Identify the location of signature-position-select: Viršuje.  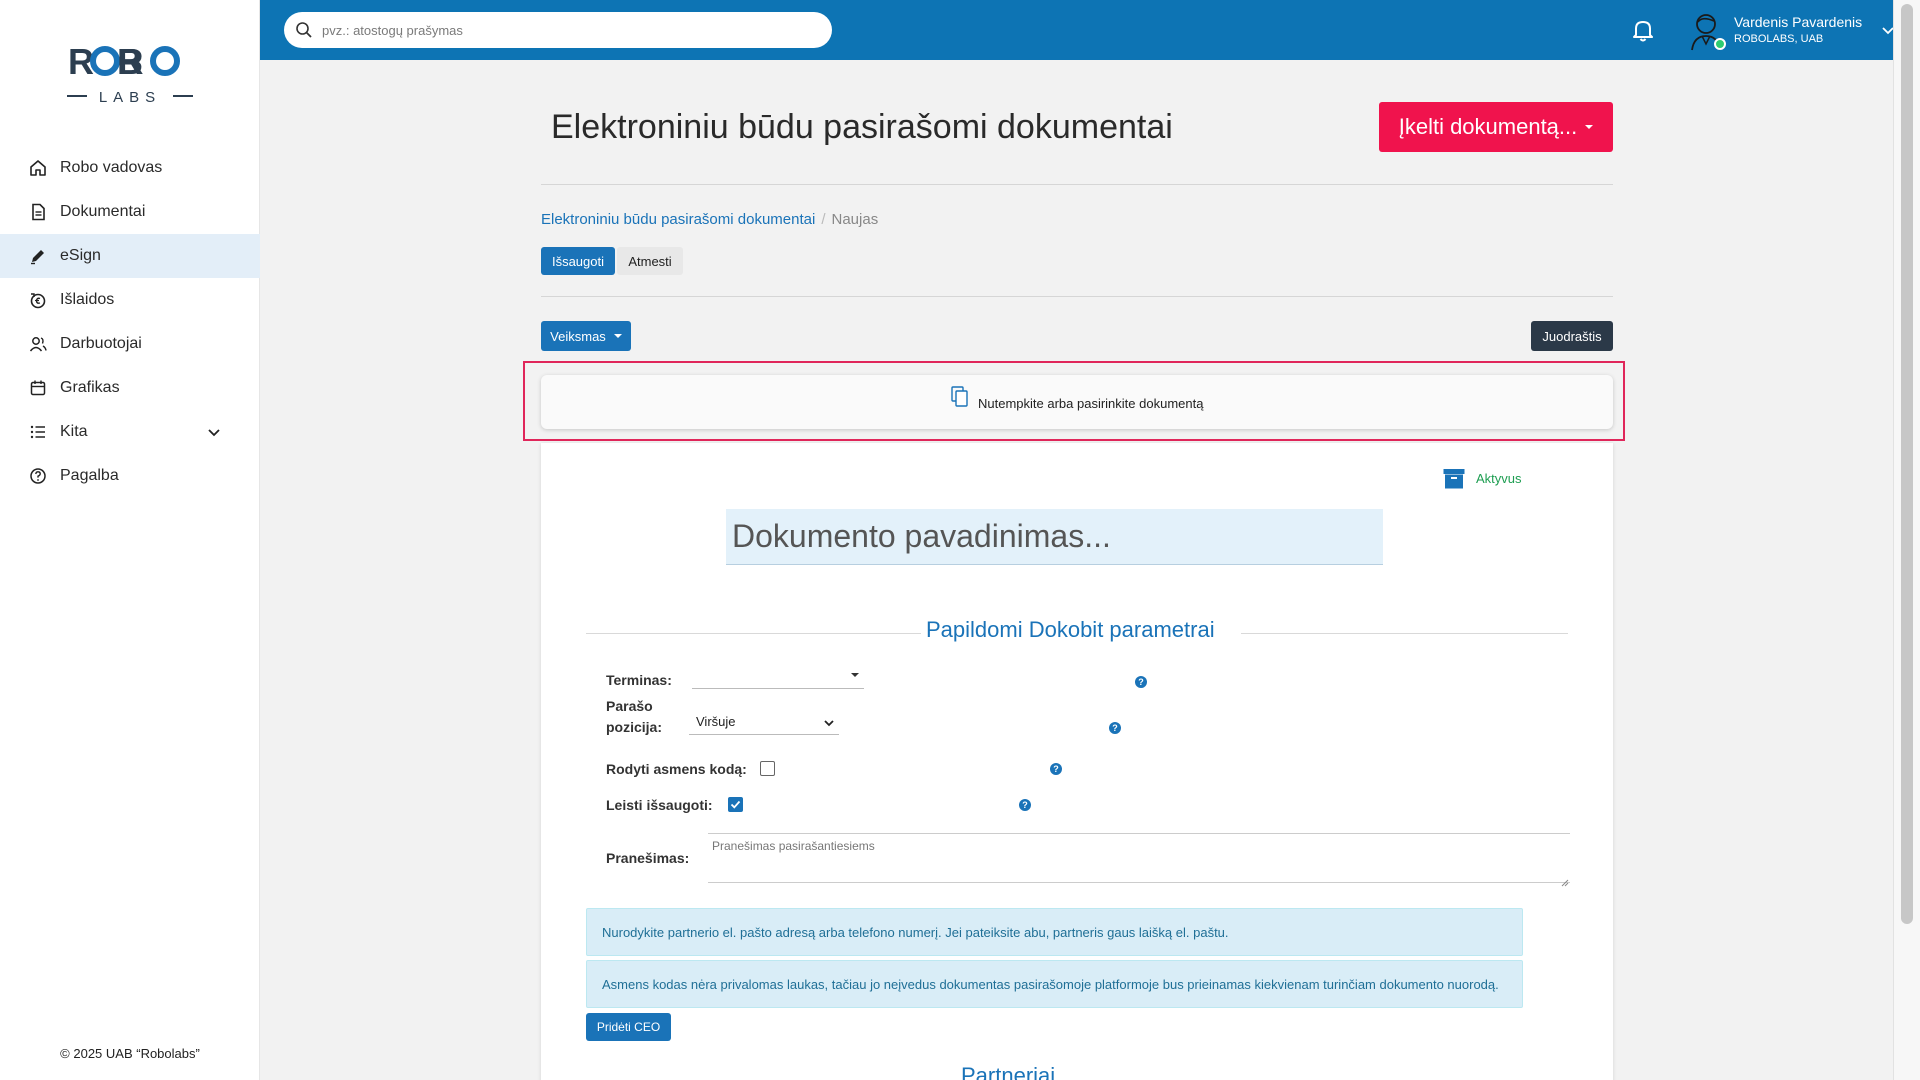
(764, 723).